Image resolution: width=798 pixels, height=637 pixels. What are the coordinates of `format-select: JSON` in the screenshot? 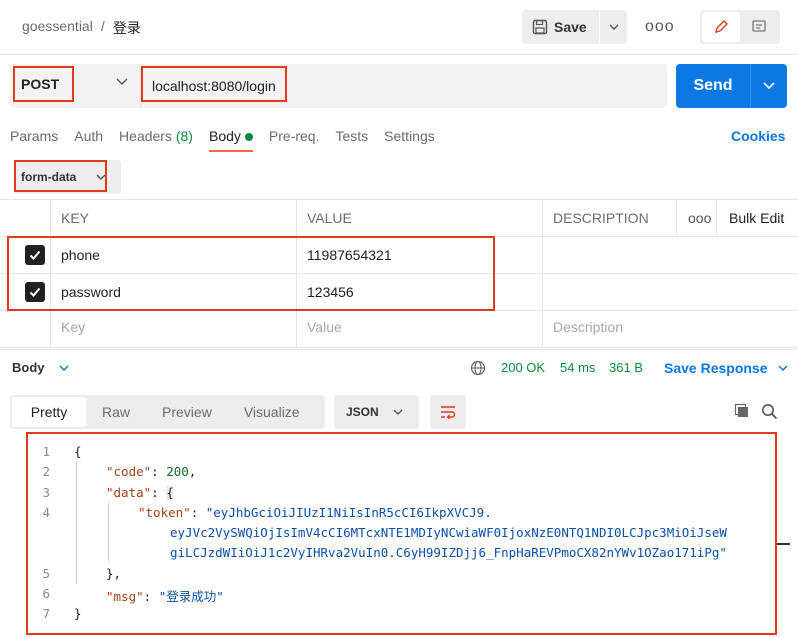 It's located at (376, 412).